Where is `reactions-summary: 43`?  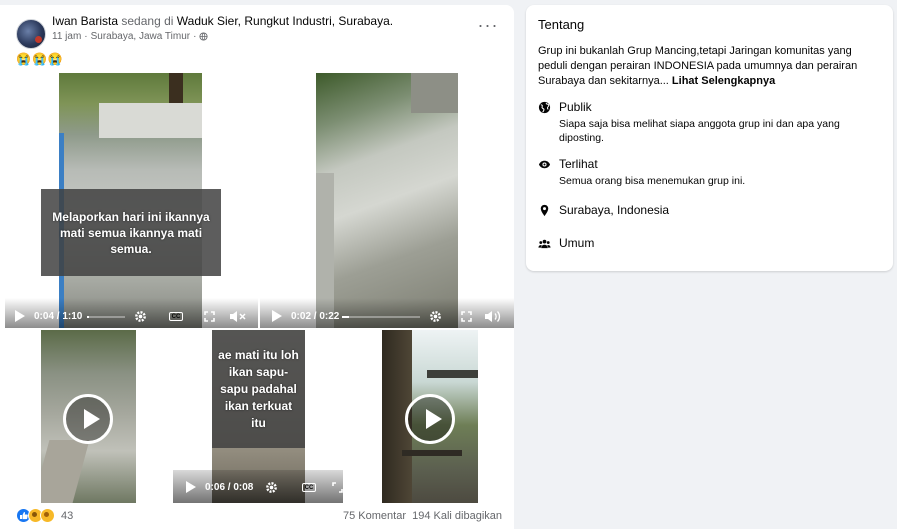
reactions-summary: 43 is located at coordinates (44, 515).